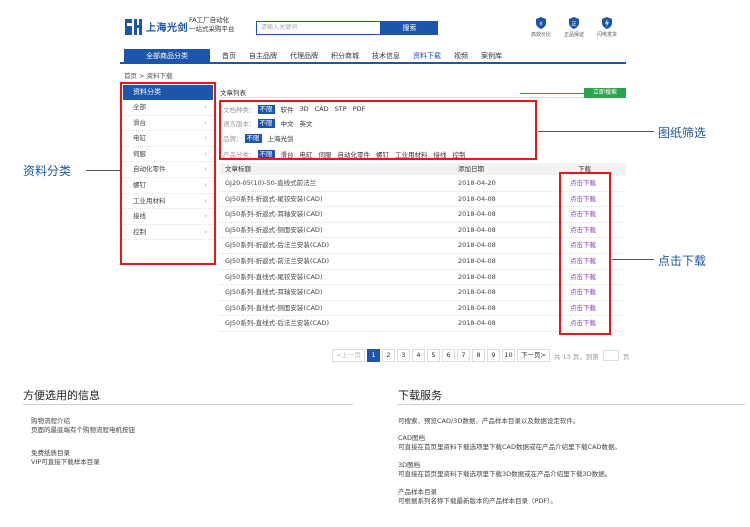 This screenshot has height=527, width=750. Describe the element at coordinates (167, 28) in the screenshot. I see `logo-text: 上海光剑` at that location.